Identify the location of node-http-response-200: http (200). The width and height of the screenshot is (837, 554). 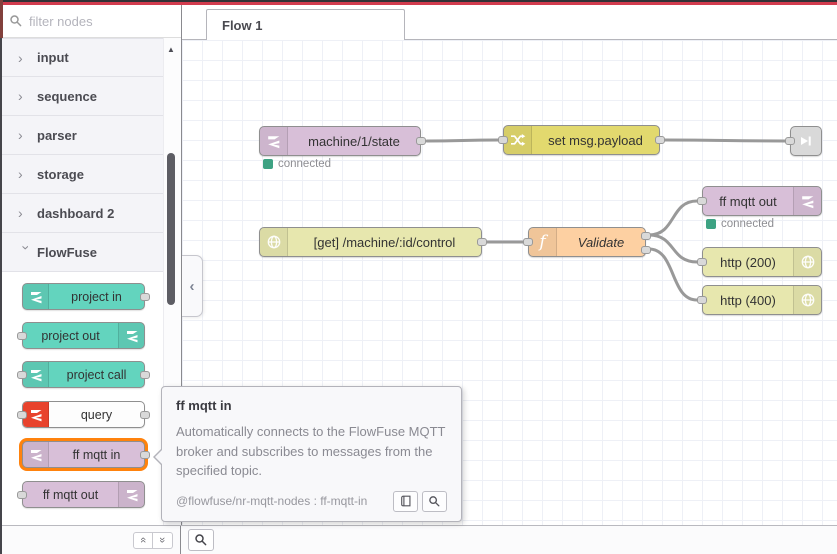
(759, 262).